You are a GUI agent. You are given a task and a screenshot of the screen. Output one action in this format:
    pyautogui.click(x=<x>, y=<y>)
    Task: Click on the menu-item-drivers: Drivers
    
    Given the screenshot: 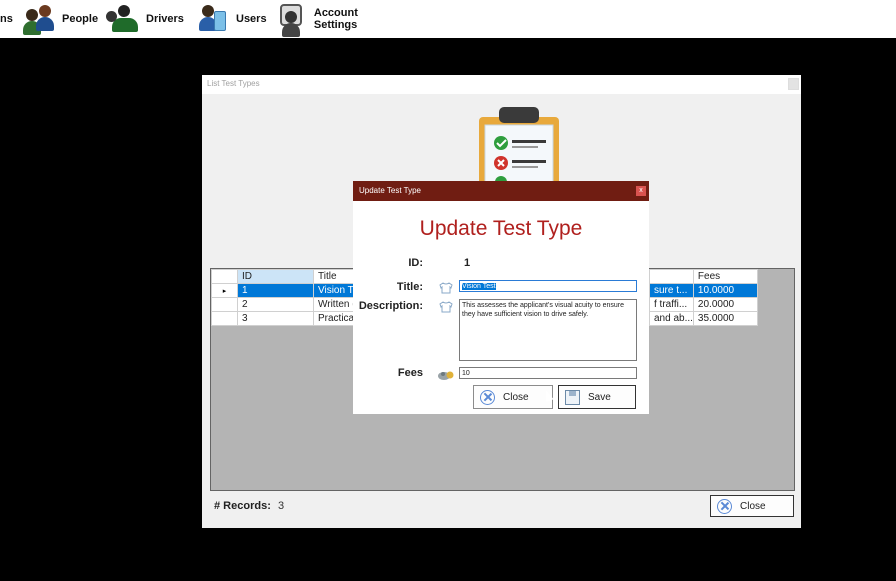 What is the action you would take?
    pyautogui.click(x=151, y=19)
    